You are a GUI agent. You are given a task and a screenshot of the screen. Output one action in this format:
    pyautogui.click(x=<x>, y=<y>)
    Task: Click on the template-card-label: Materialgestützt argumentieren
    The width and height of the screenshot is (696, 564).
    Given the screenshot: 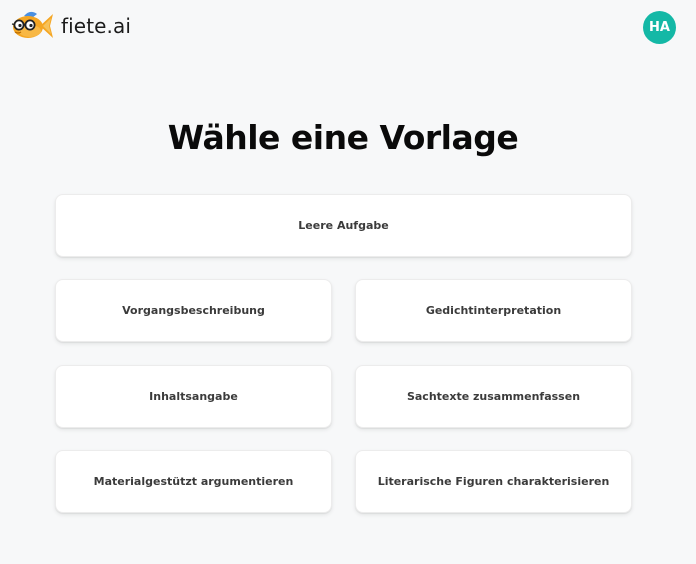 What is the action you would take?
    pyautogui.click(x=193, y=481)
    